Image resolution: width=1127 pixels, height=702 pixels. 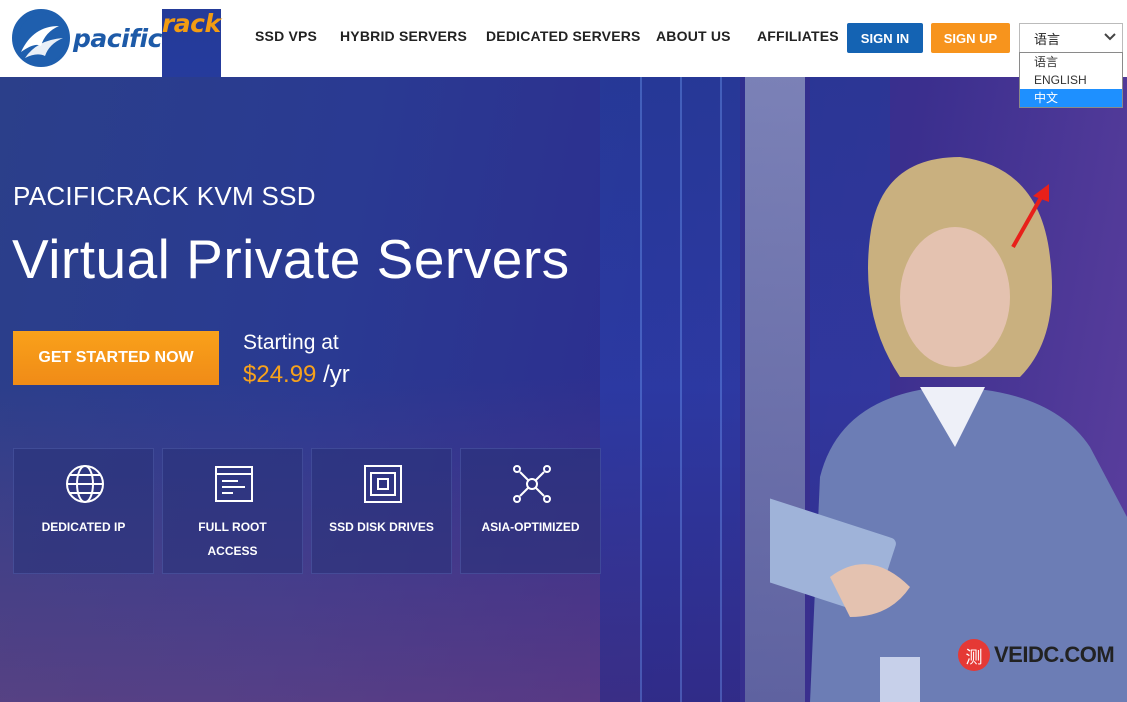 I want to click on price-label: $24.99 /yr, so click(x=296, y=375).